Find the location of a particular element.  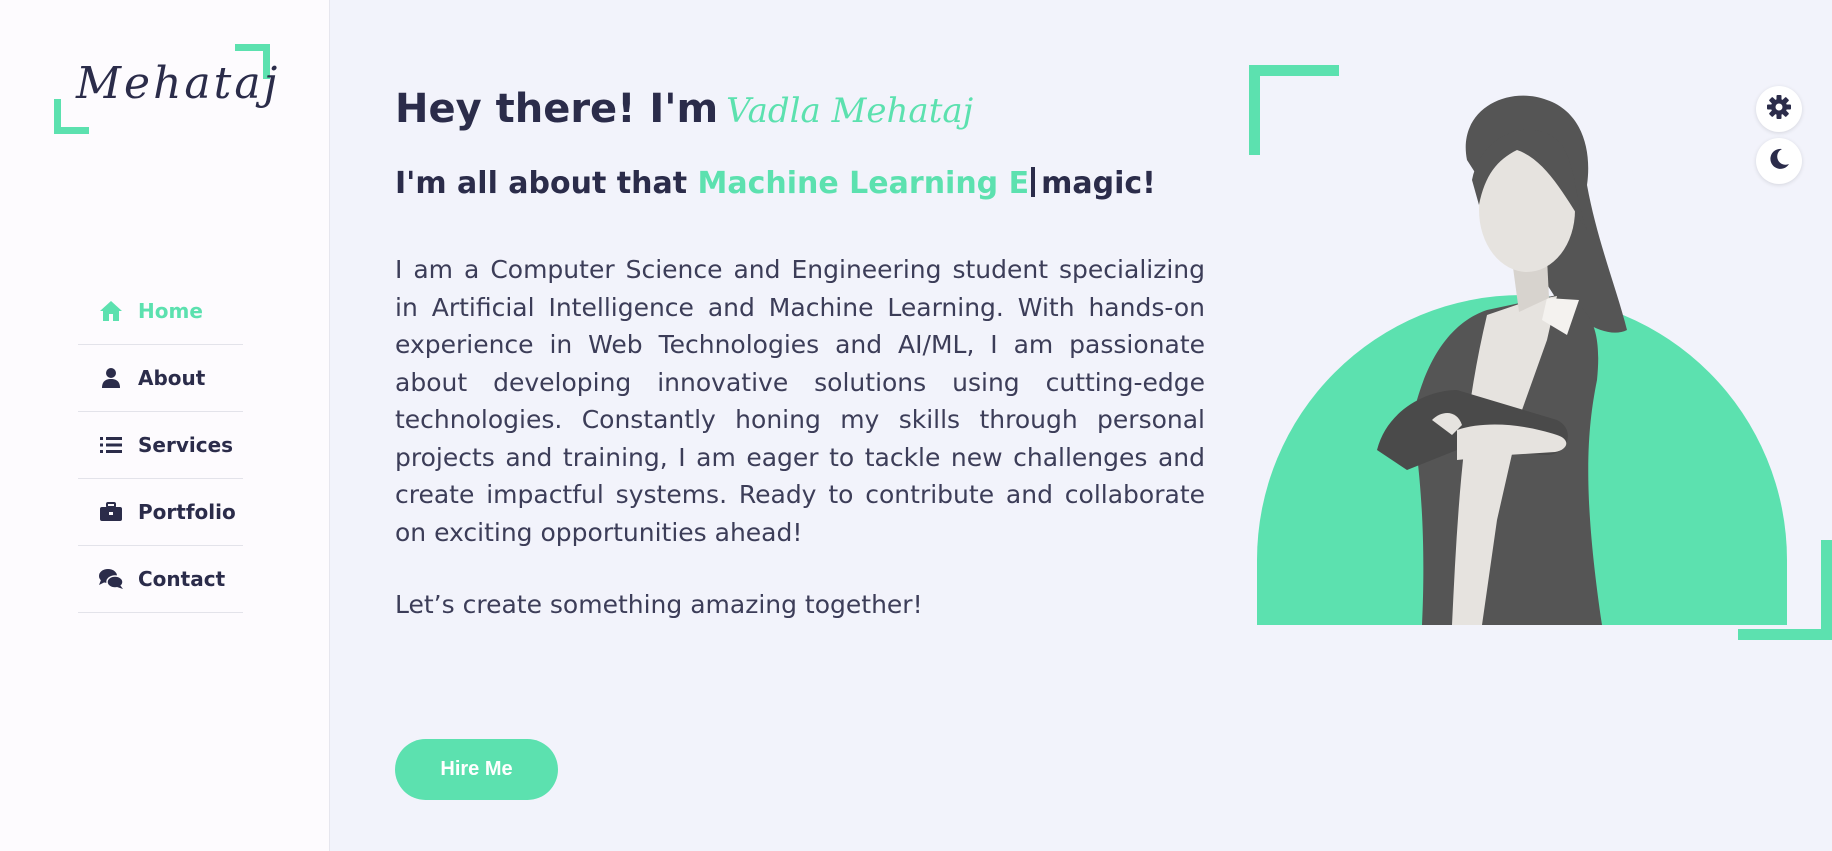

nav-item-label: Home is located at coordinates (170, 311).